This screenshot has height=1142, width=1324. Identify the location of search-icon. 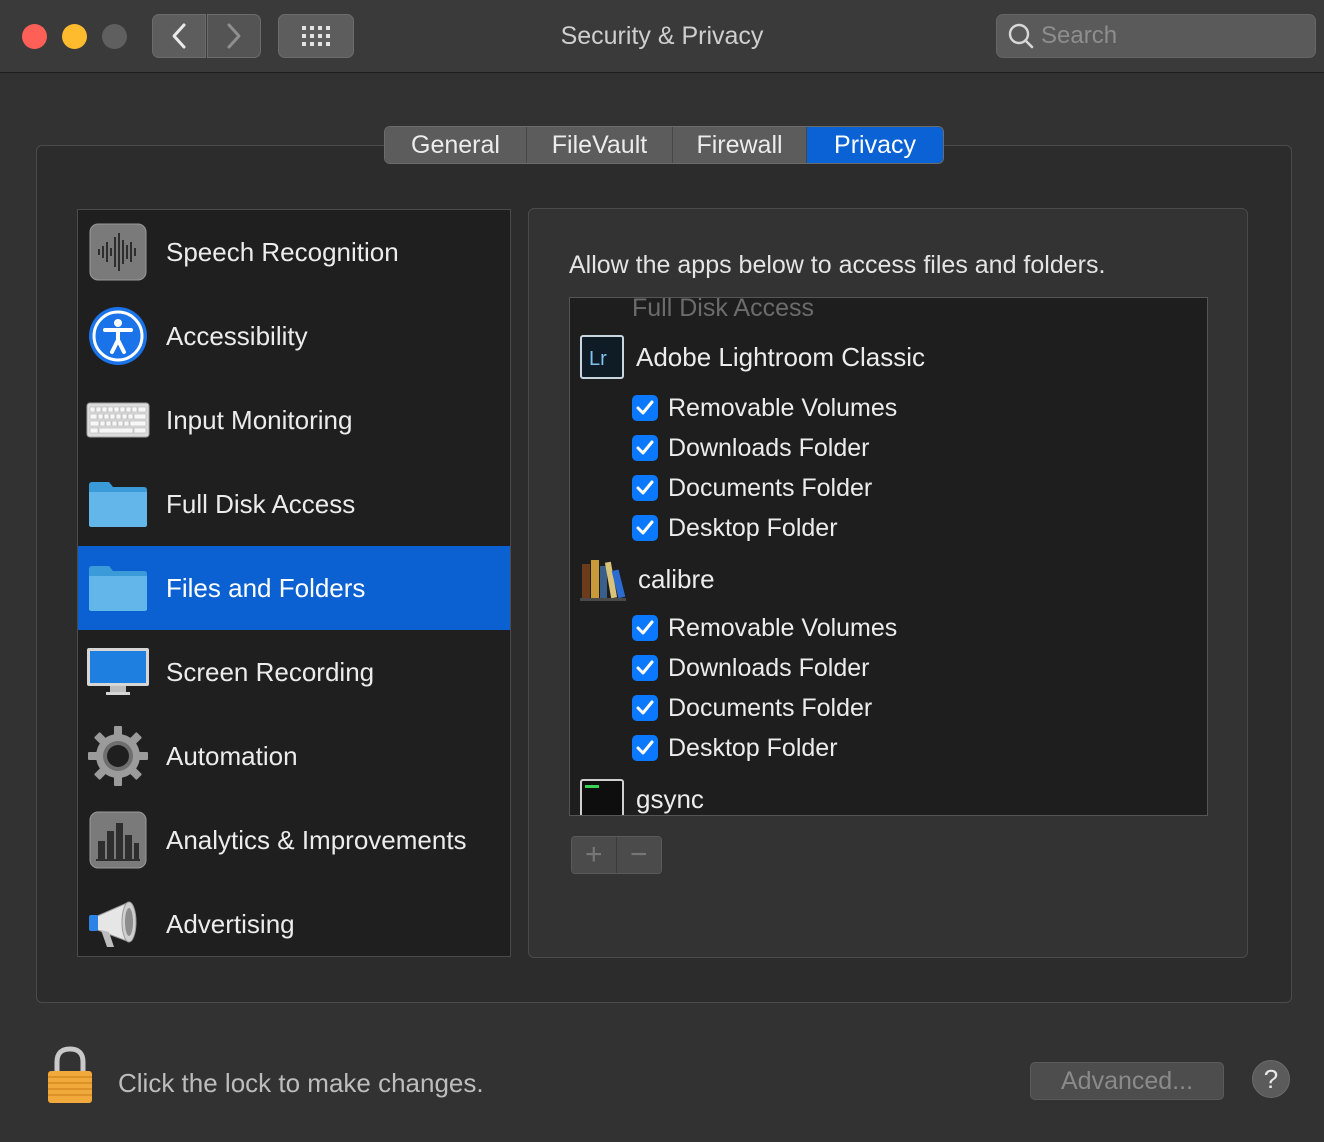
(1021, 36).